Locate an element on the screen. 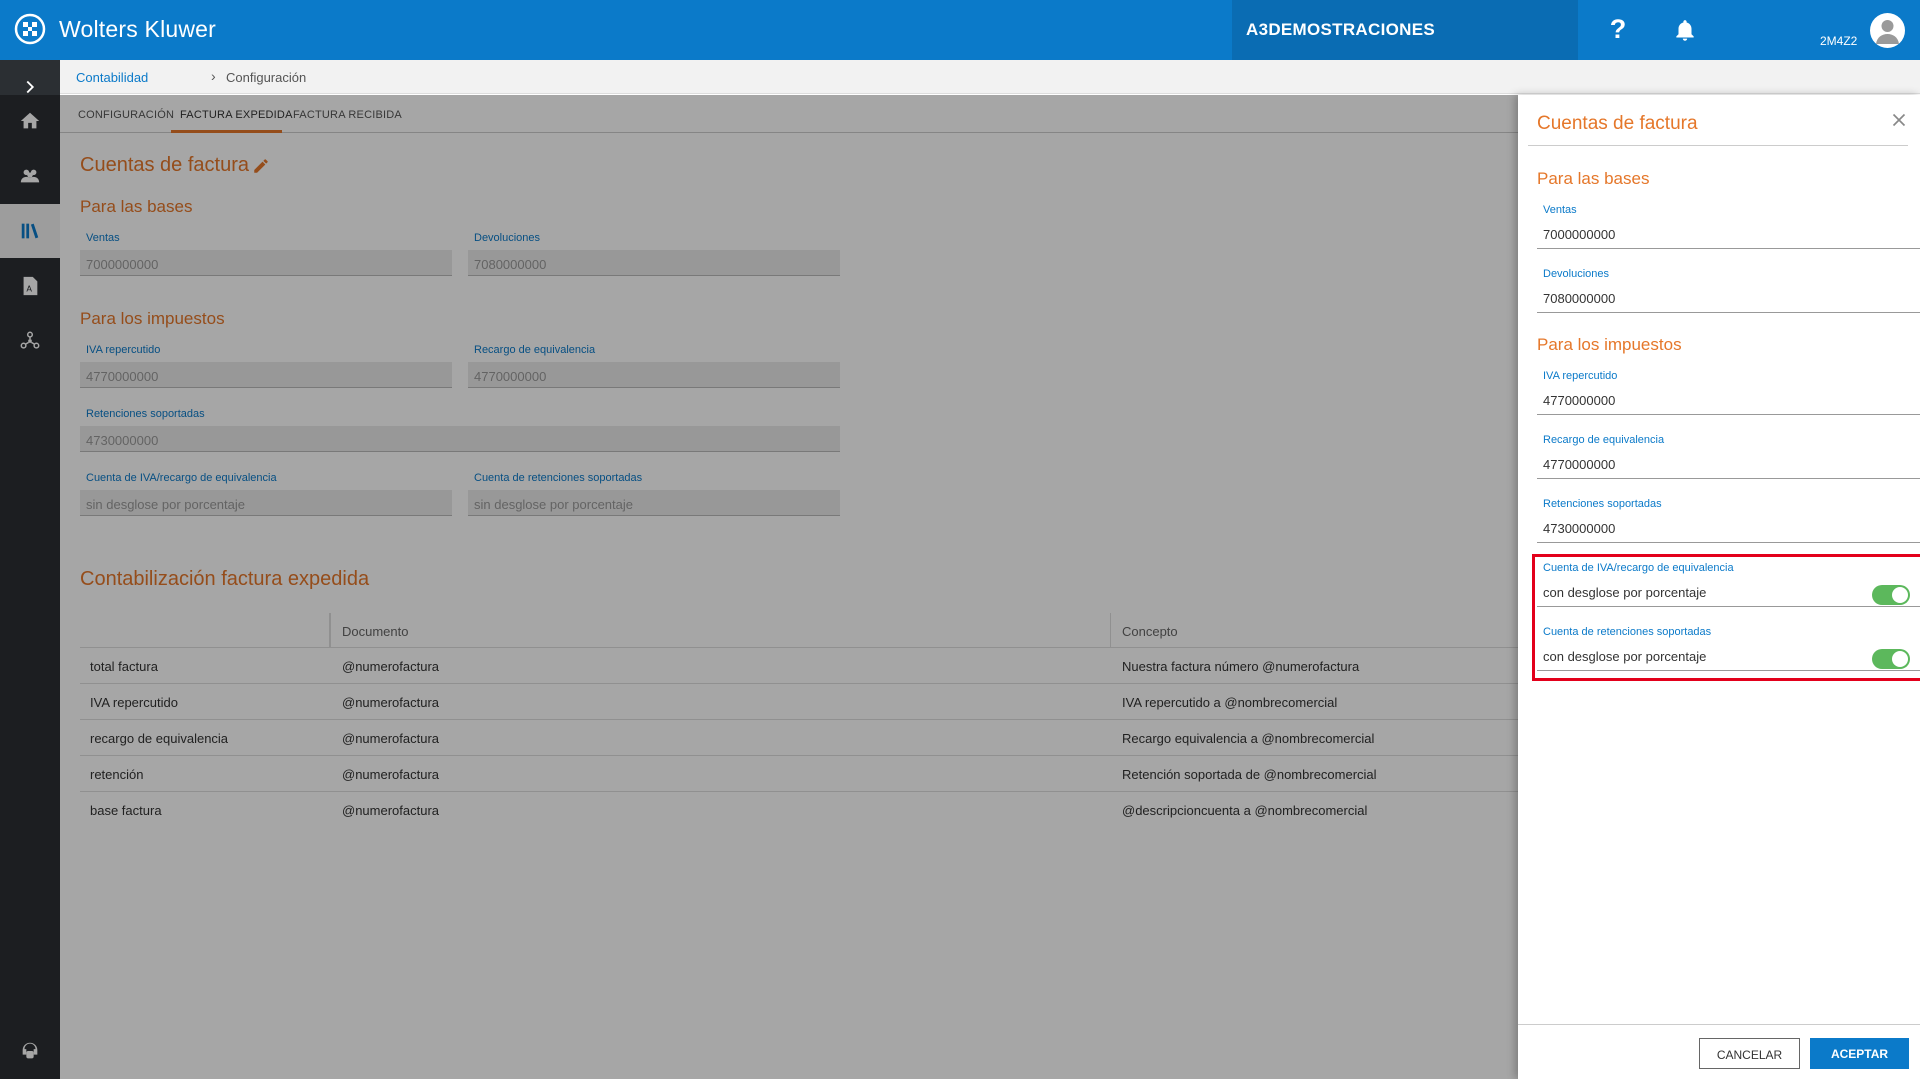  panel-section-bases: Para las bases is located at coordinates (1593, 178).